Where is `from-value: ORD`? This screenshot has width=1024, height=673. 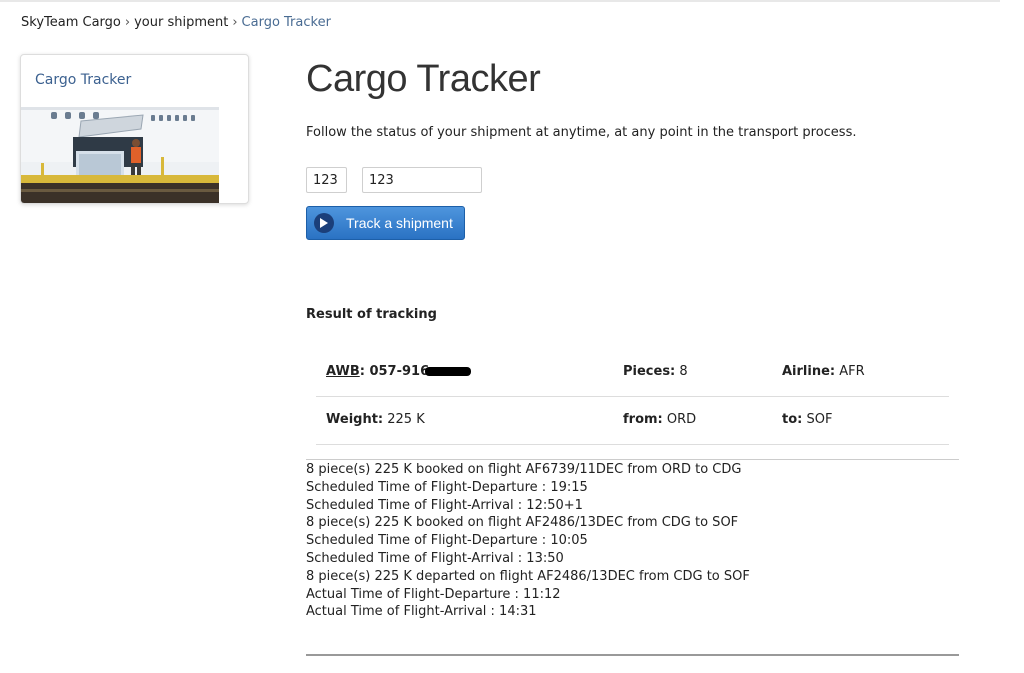
from-value: ORD is located at coordinates (681, 419).